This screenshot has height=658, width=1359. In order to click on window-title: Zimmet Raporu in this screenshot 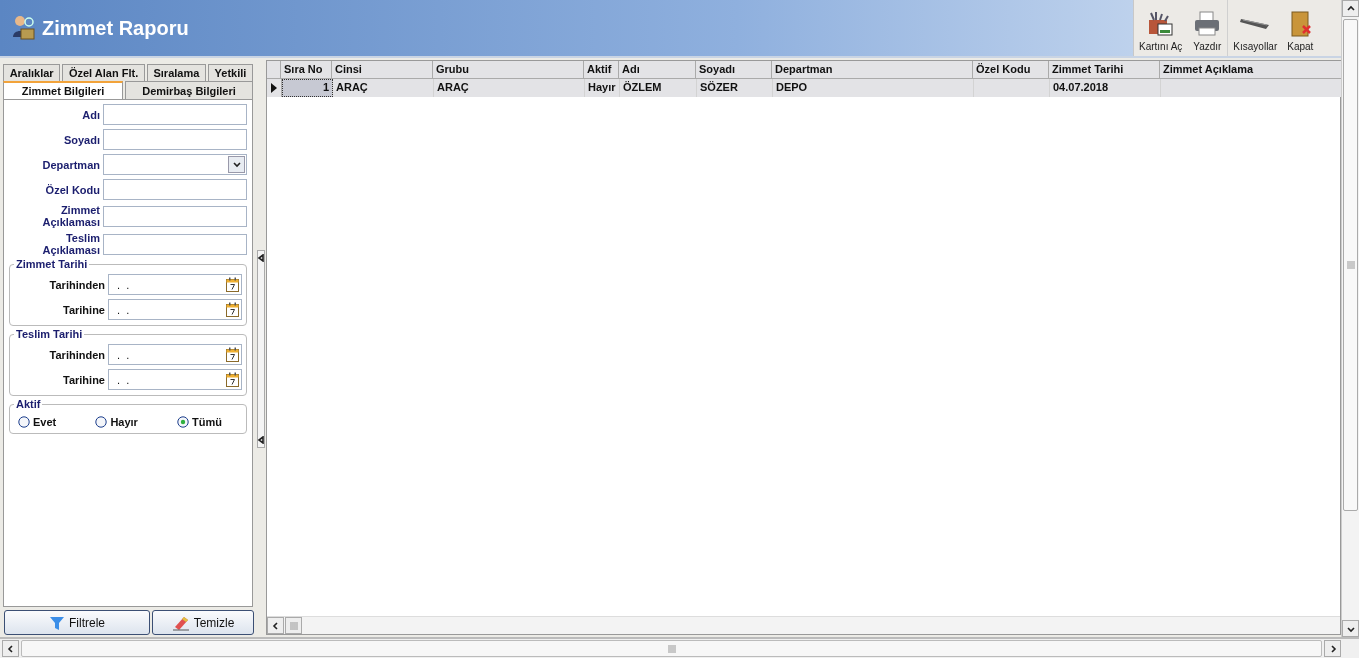, I will do `click(115, 28)`.